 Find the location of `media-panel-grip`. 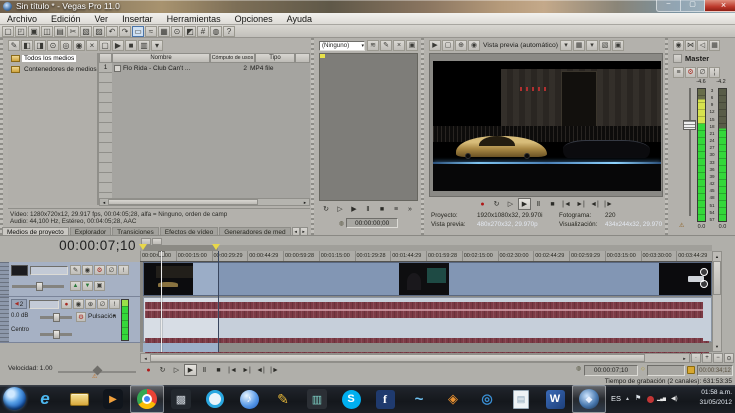

media-panel-grip is located at coordinates (2, 136).